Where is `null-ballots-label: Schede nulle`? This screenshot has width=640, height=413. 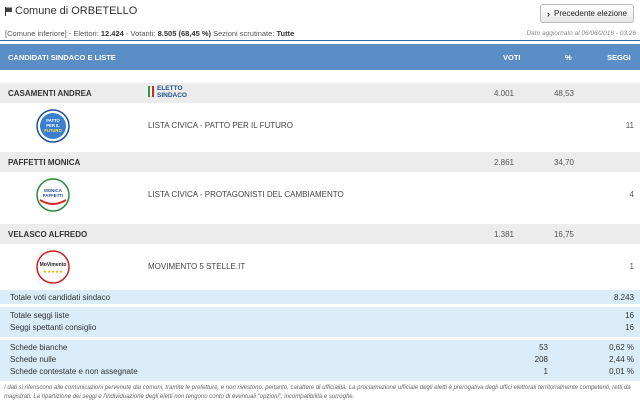
null-ballots-label: Schede nulle is located at coordinates (33, 359).